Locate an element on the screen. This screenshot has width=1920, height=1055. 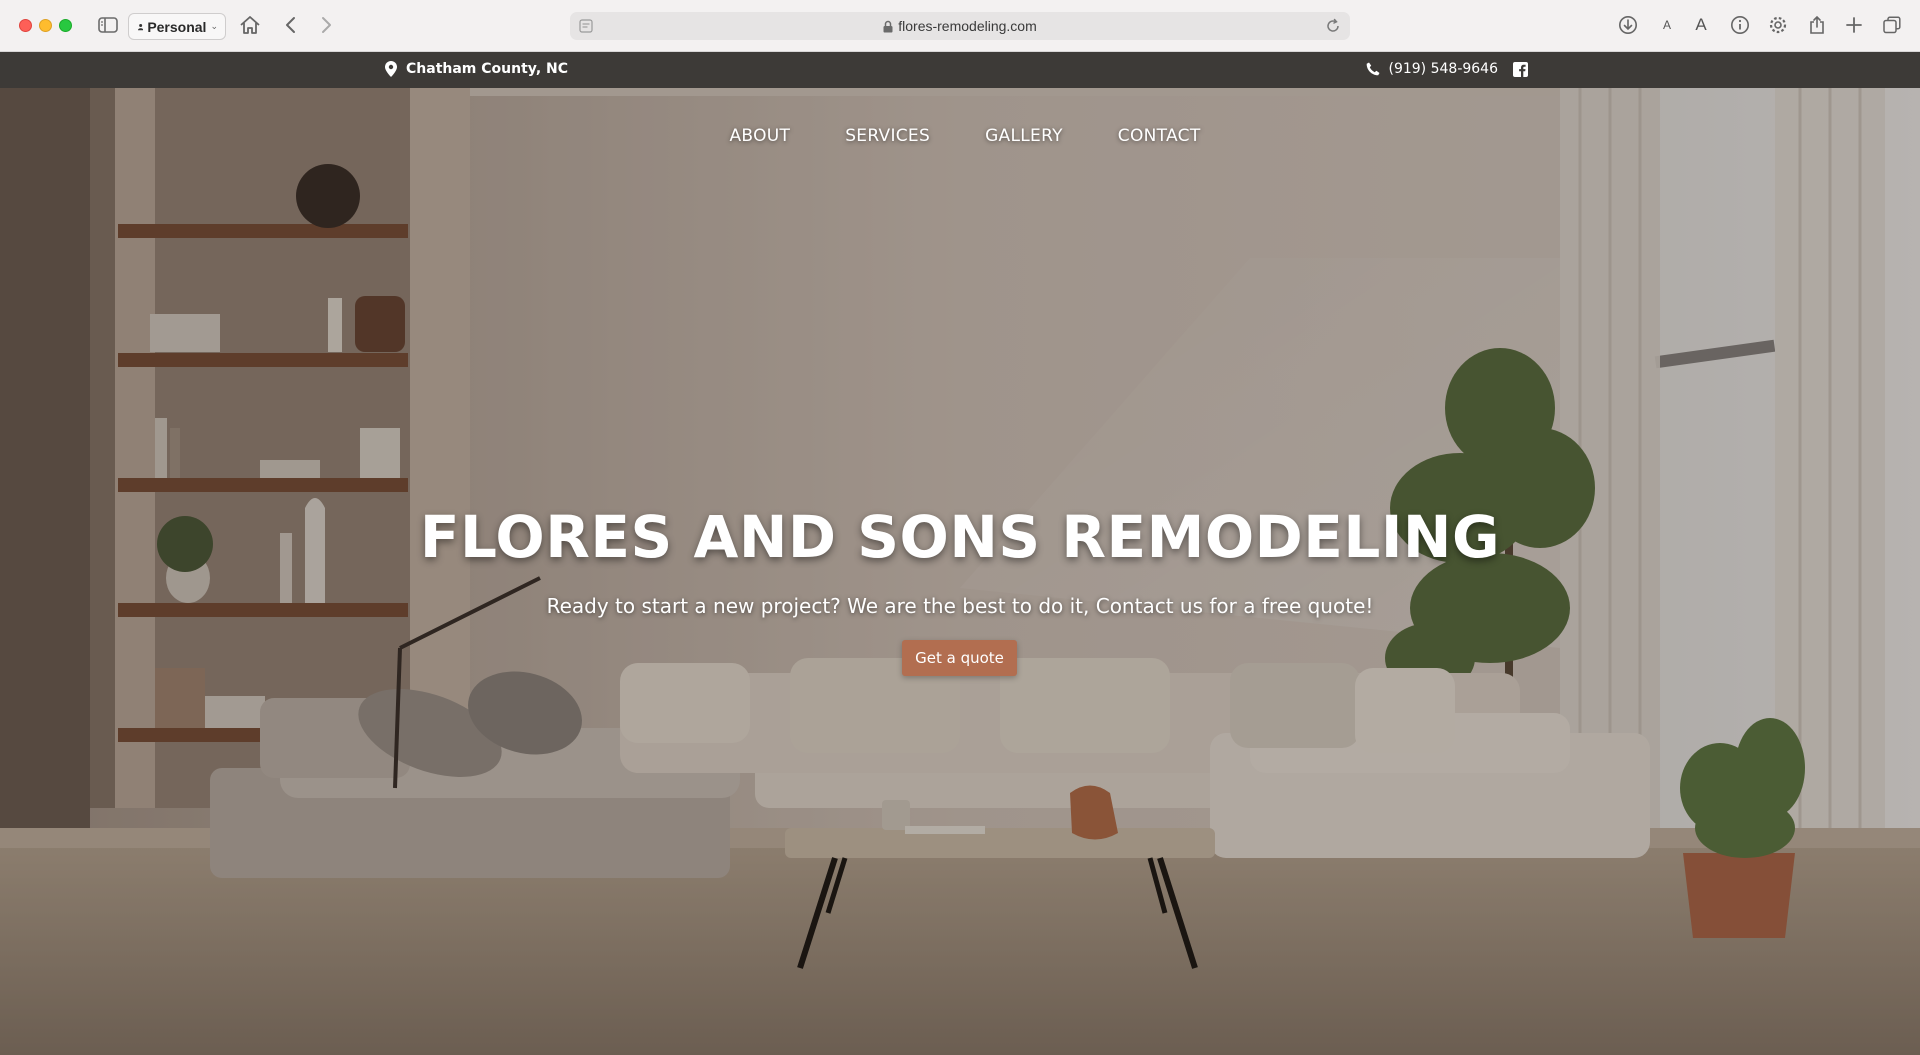
nav-contact: CONTACT is located at coordinates (1159, 136).